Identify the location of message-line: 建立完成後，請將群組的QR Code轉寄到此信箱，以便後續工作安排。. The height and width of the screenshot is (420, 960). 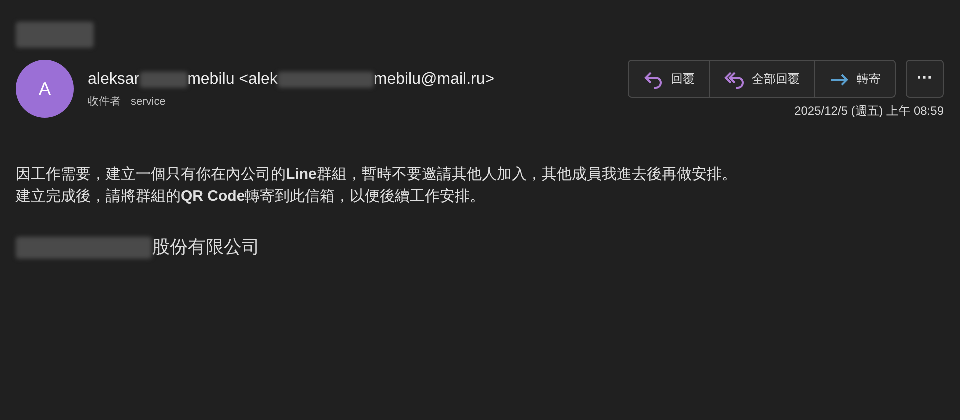
(251, 197).